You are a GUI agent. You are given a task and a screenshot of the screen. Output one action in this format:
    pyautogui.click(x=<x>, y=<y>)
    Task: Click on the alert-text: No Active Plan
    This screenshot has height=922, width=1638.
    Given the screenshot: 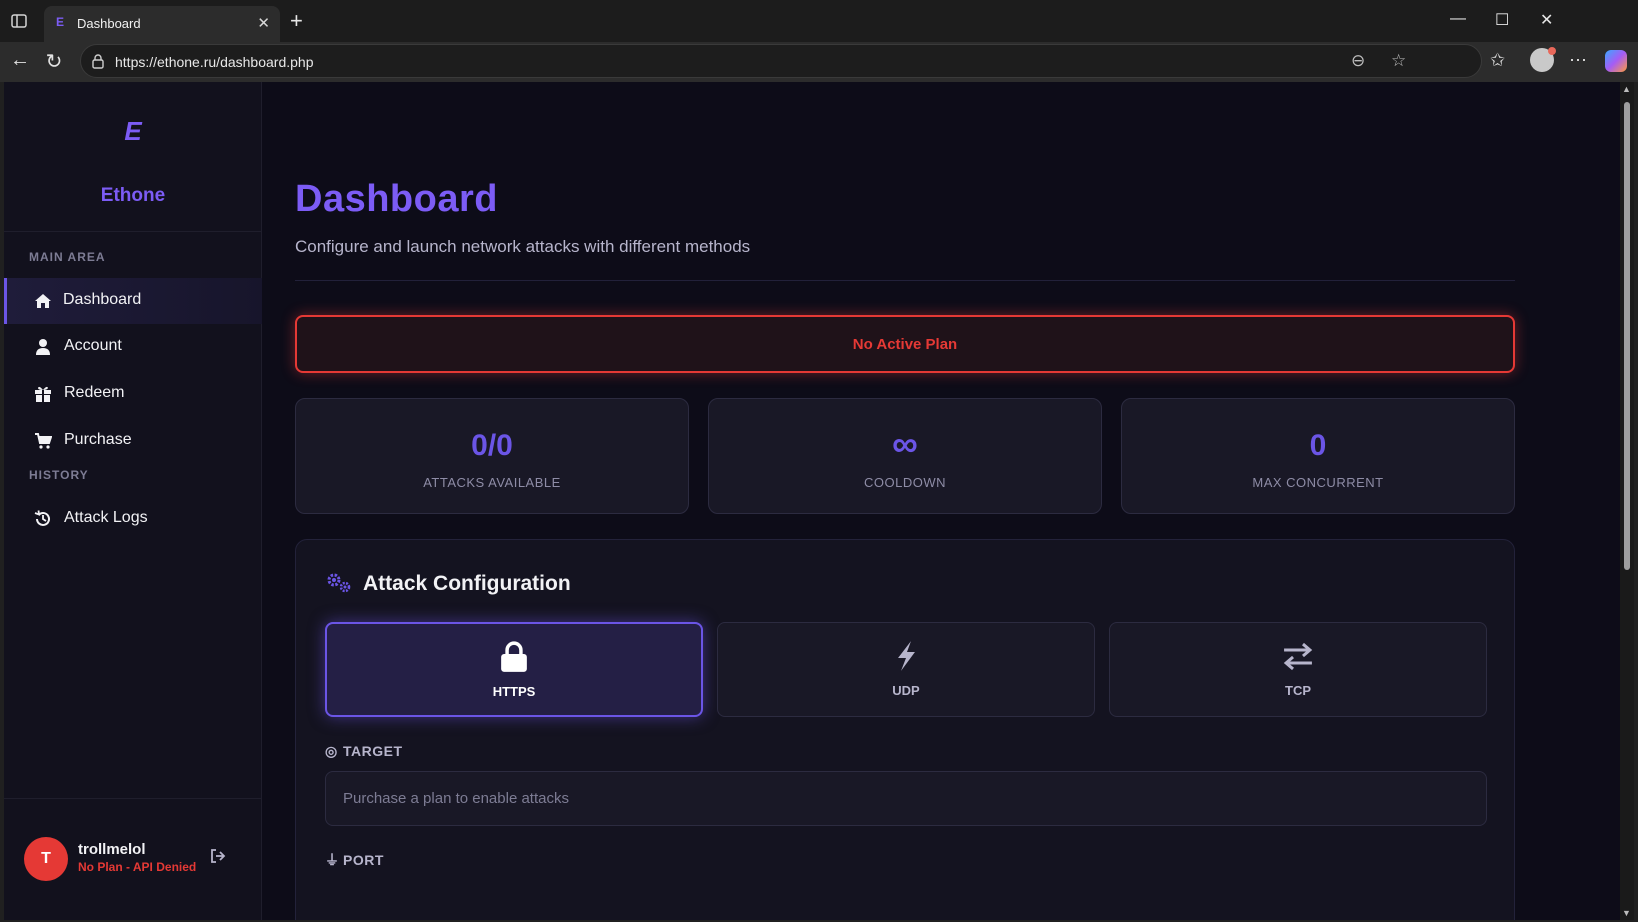 What is the action you would take?
    pyautogui.click(x=905, y=344)
    